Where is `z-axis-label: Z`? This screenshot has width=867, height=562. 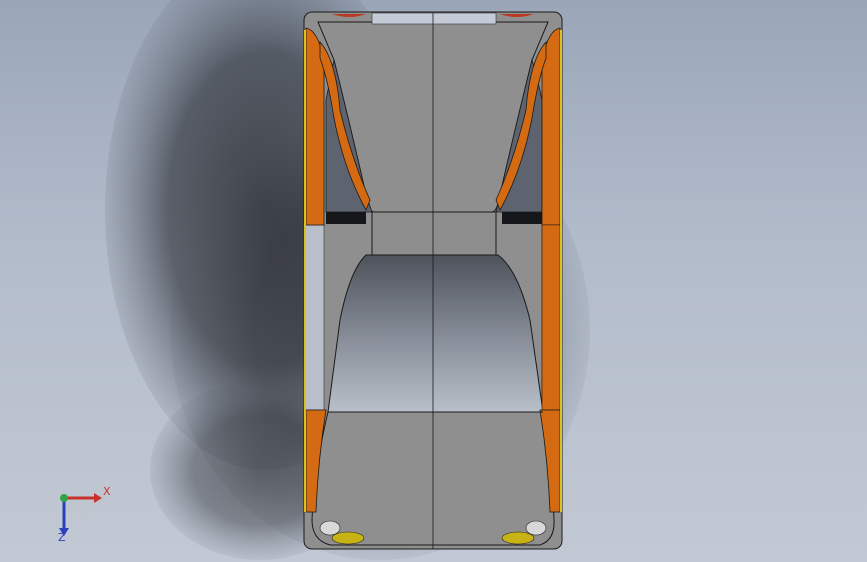 z-axis-label: Z is located at coordinates (62, 537).